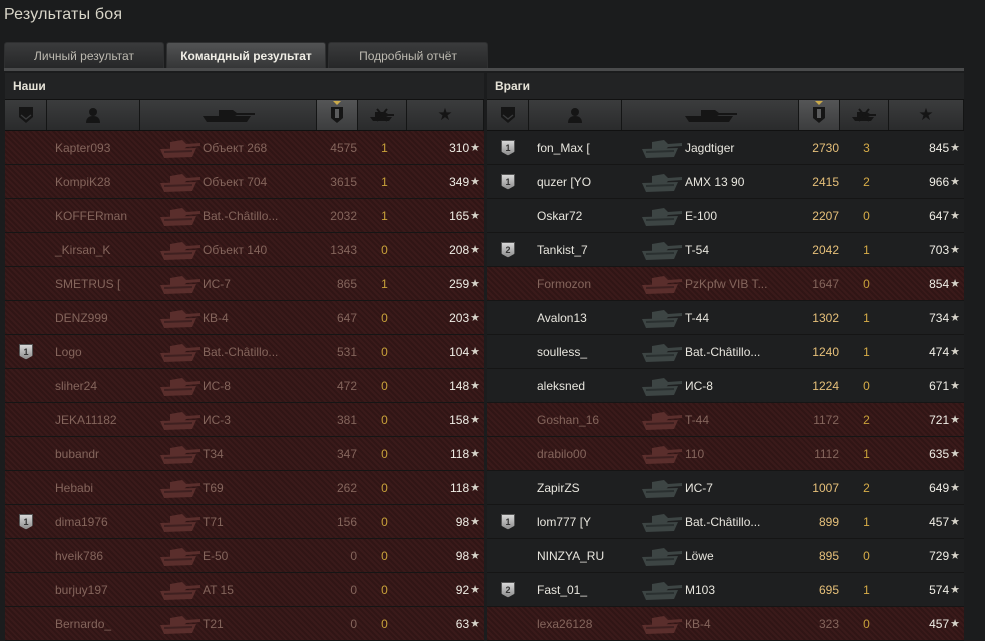 The image size is (985, 641). Describe the element at coordinates (448, 487) in the screenshot. I see `xp-cell: 118 ★` at that location.